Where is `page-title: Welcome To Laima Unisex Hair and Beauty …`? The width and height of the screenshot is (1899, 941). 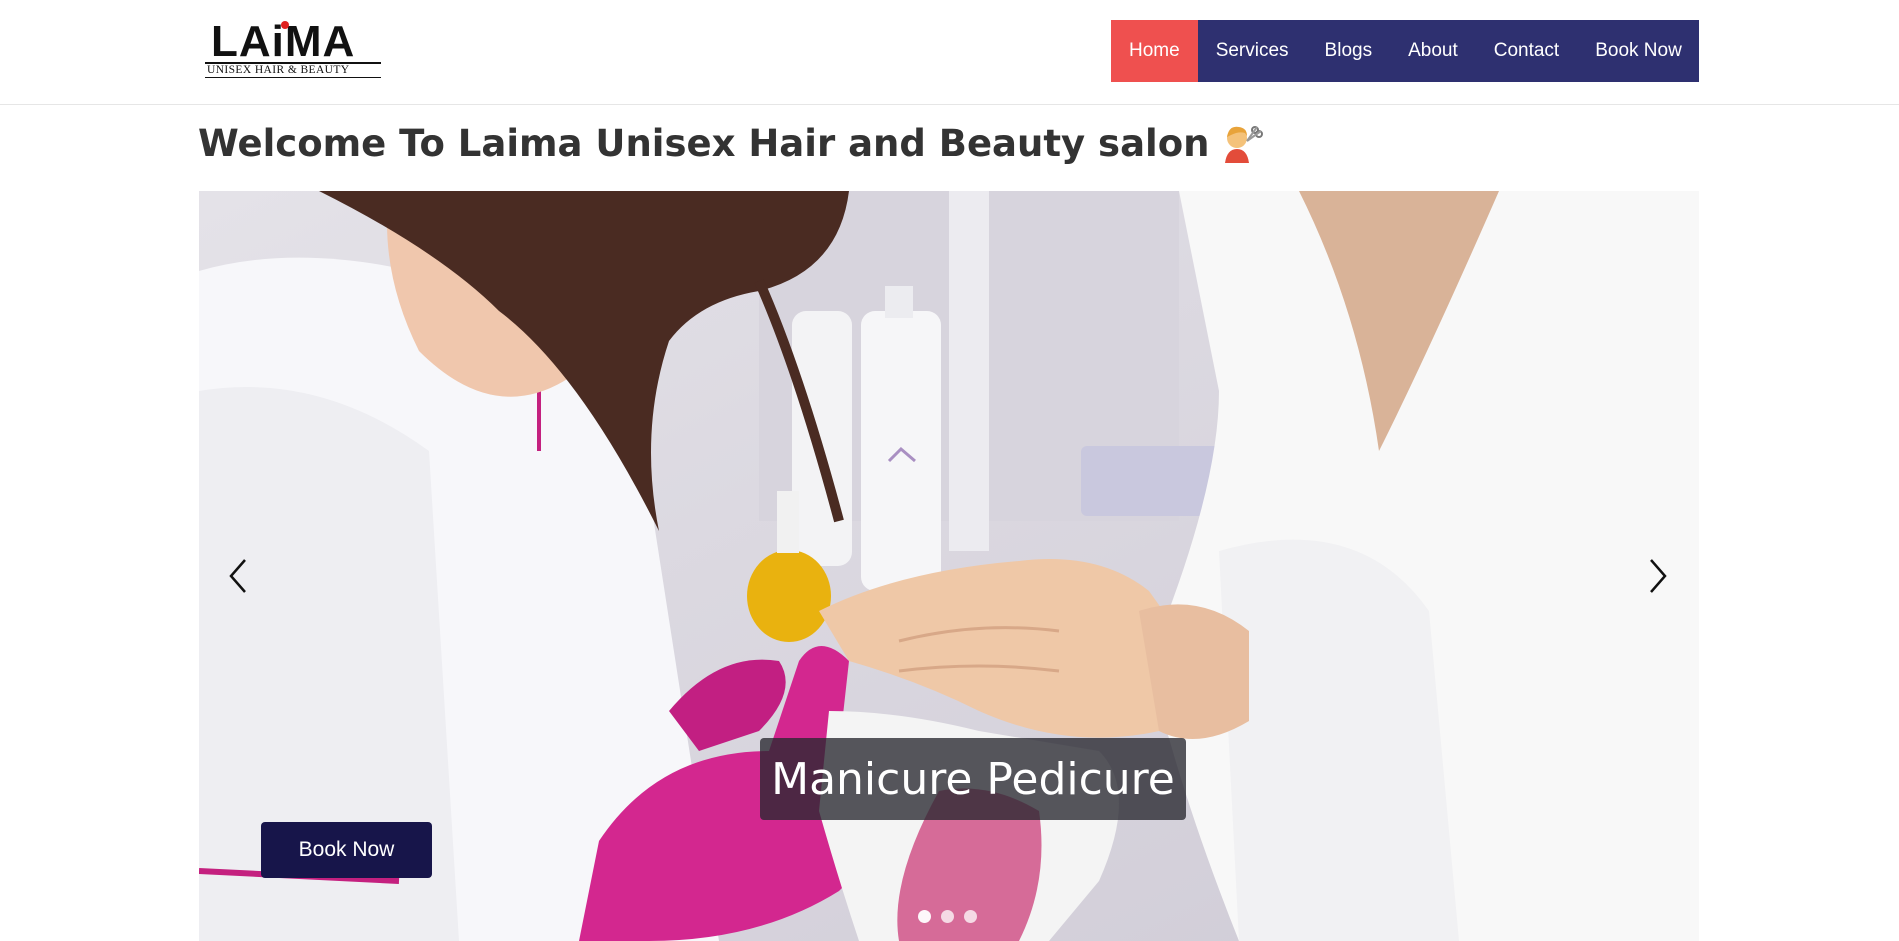 page-title: Welcome To Laima Unisex Hair and Beauty … is located at coordinates (731, 143).